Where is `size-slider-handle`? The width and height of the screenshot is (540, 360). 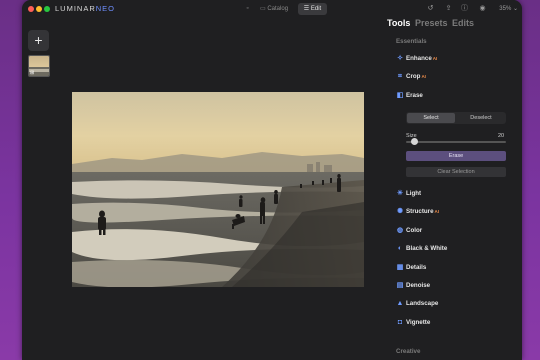
size-slider-handle is located at coordinates (414, 141).